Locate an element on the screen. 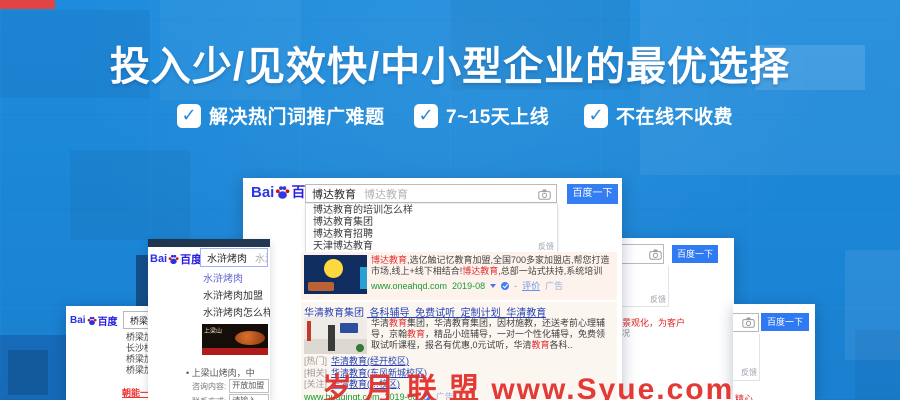 This screenshot has width=900, height=400. browser-bar is located at coordinates (209, 243).